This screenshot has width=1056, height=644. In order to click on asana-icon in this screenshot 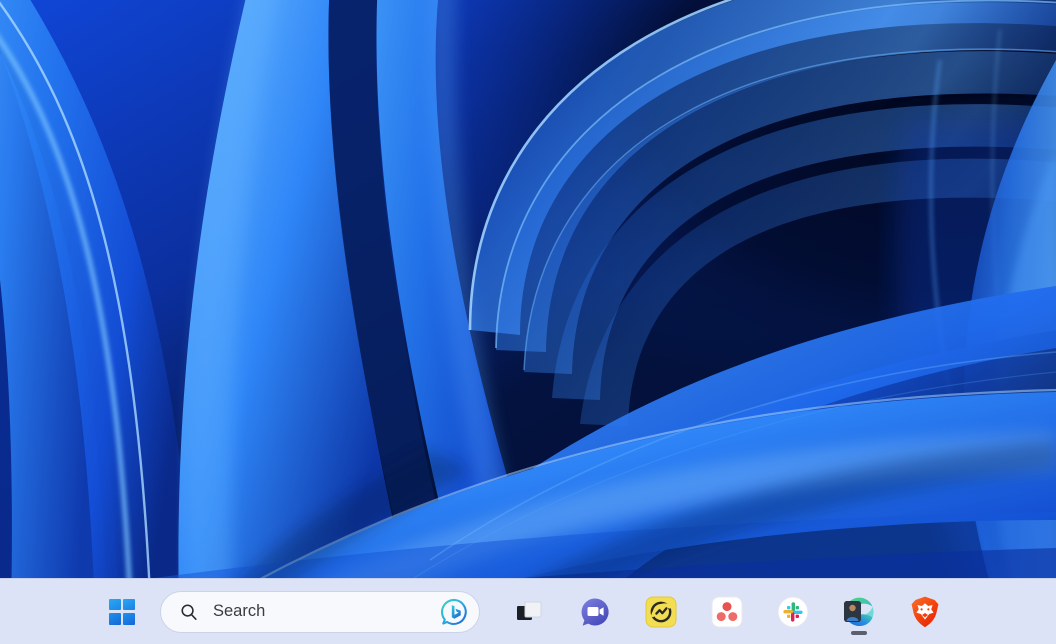, I will do `click(727, 611)`.